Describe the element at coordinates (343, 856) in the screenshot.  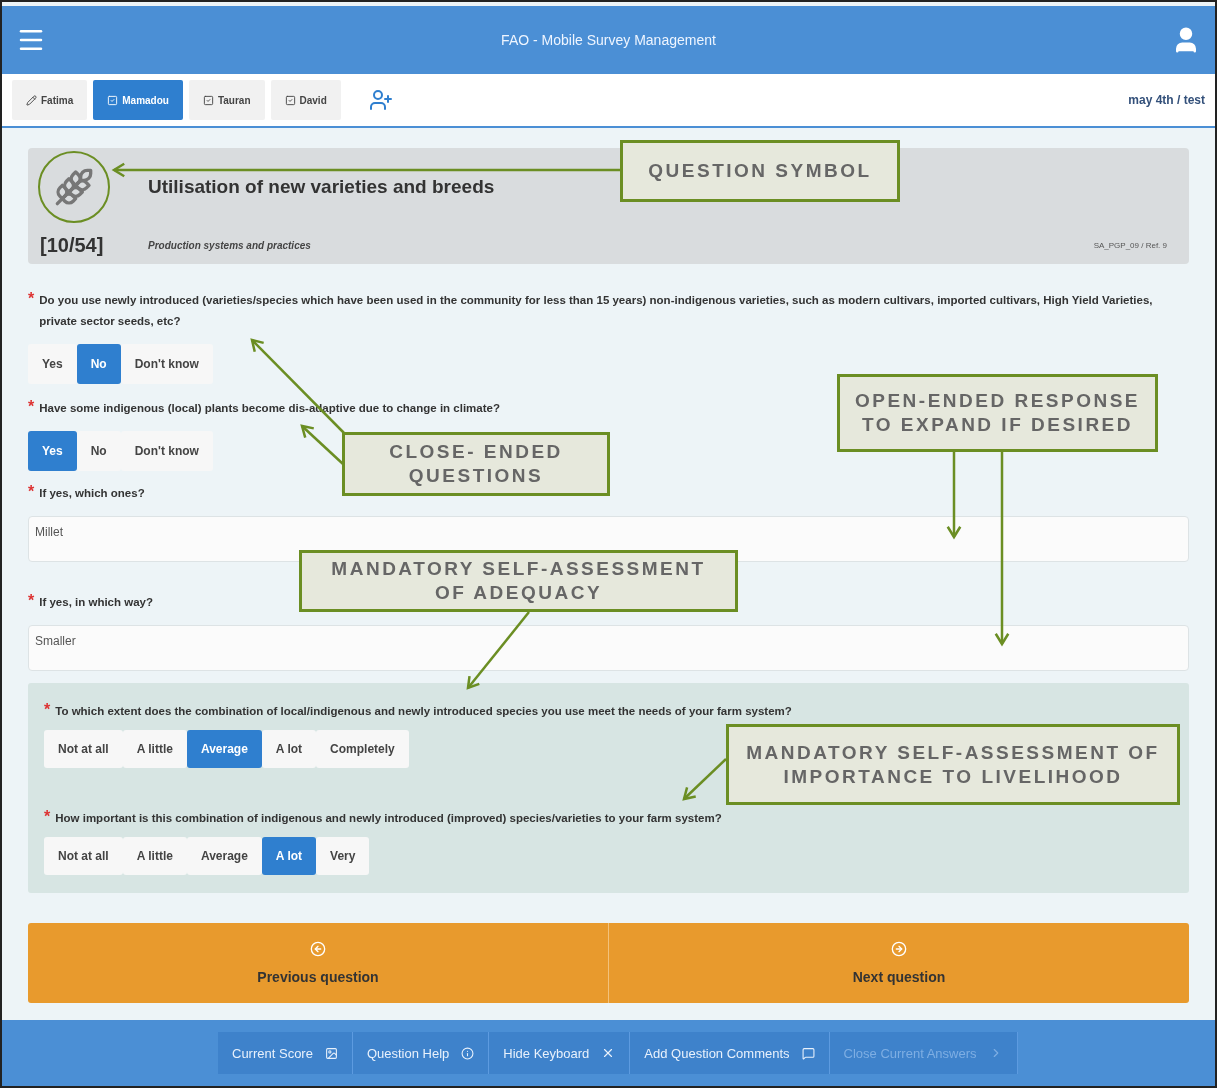
I see `option-button: Very` at that location.